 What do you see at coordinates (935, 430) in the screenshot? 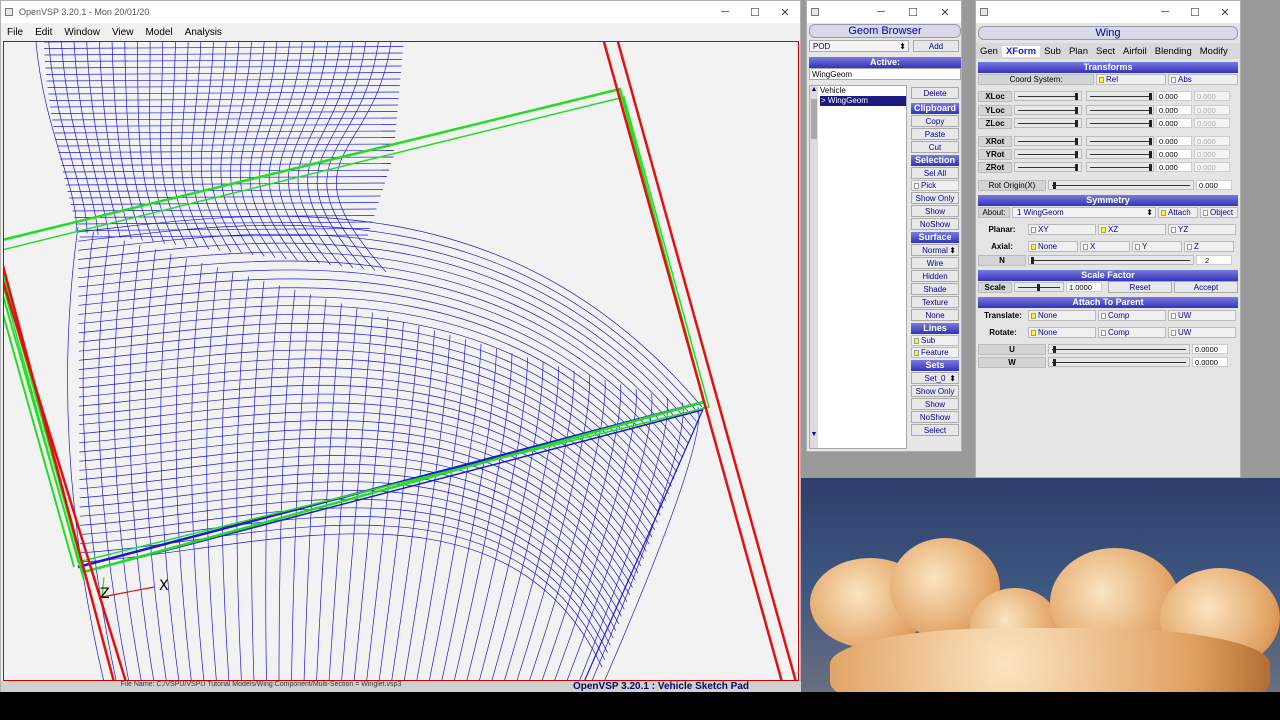
I see `sets-select-button: Select` at bounding box center [935, 430].